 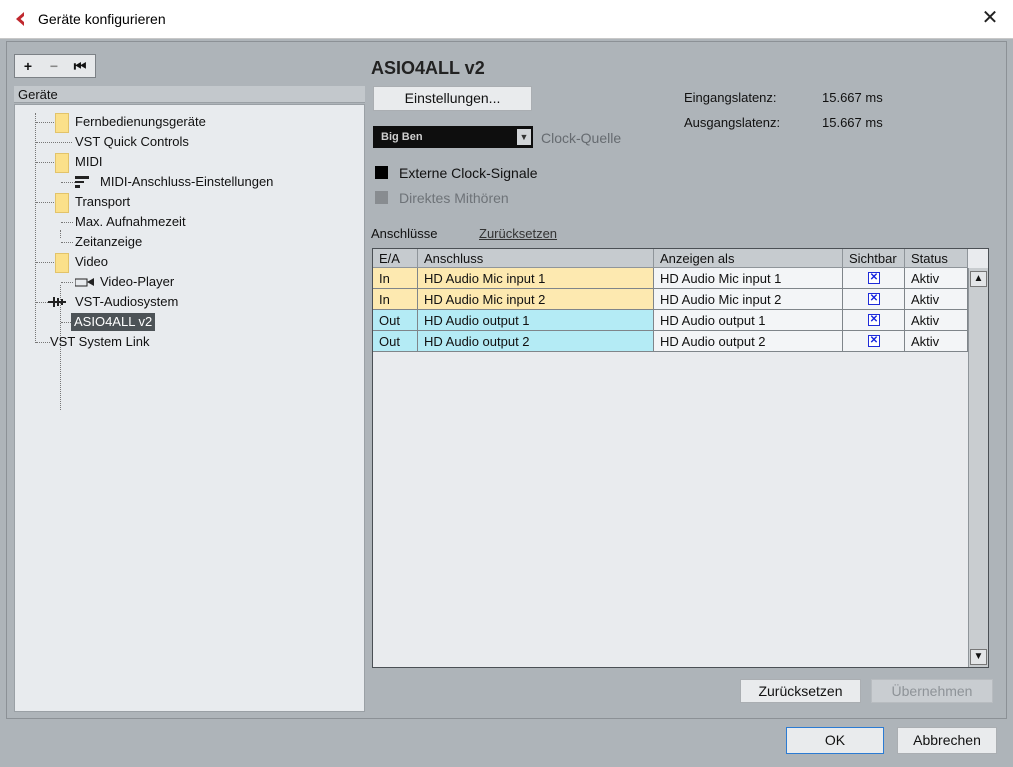 What do you see at coordinates (102, 19) in the screenshot?
I see `window-title: Geräte konfigurieren` at bounding box center [102, 19].